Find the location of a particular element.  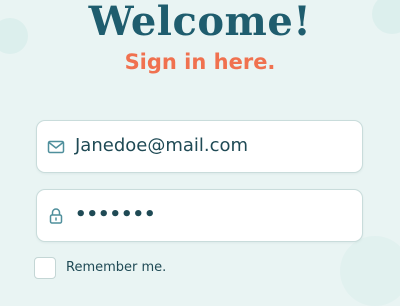

password-input: ••••••• is located at coordinates (115, 215).